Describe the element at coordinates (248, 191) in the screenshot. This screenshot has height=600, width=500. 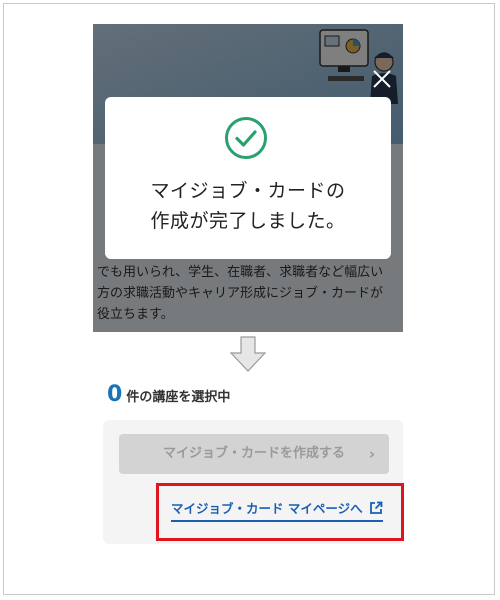
I see `dialog-message-line1: マイジョブ・カードの` at that location.